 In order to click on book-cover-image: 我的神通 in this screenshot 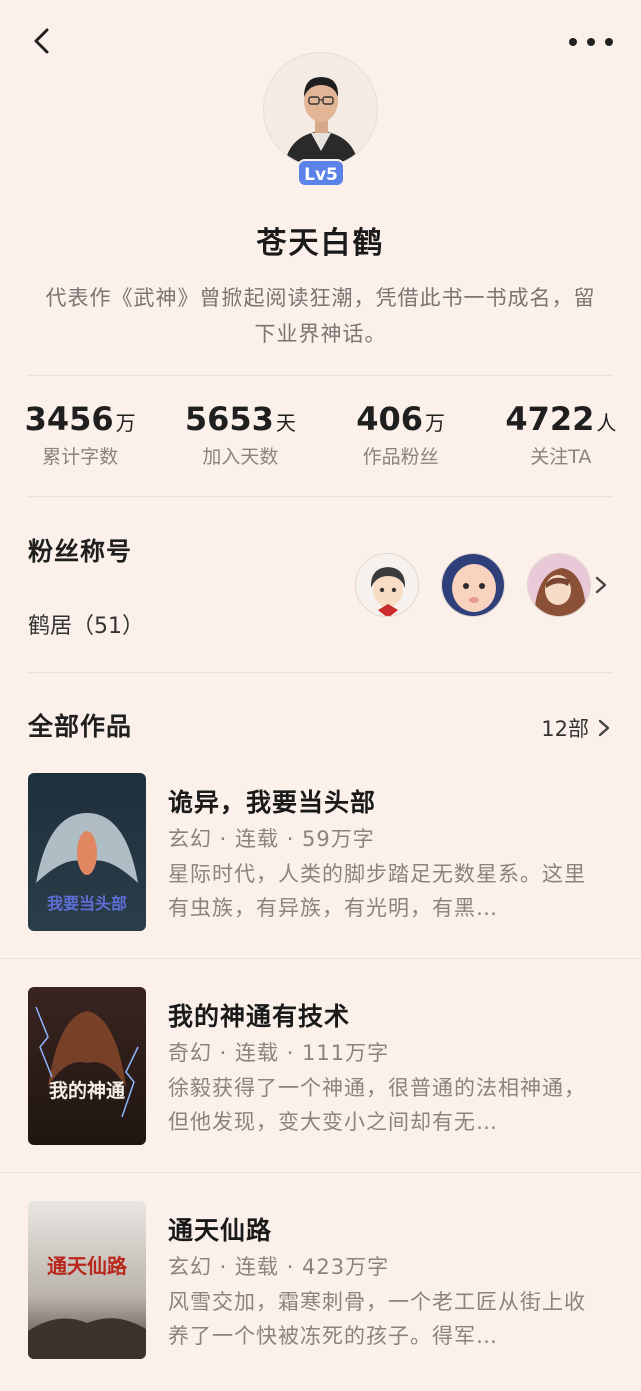, I will do `click(87, 1066)`.